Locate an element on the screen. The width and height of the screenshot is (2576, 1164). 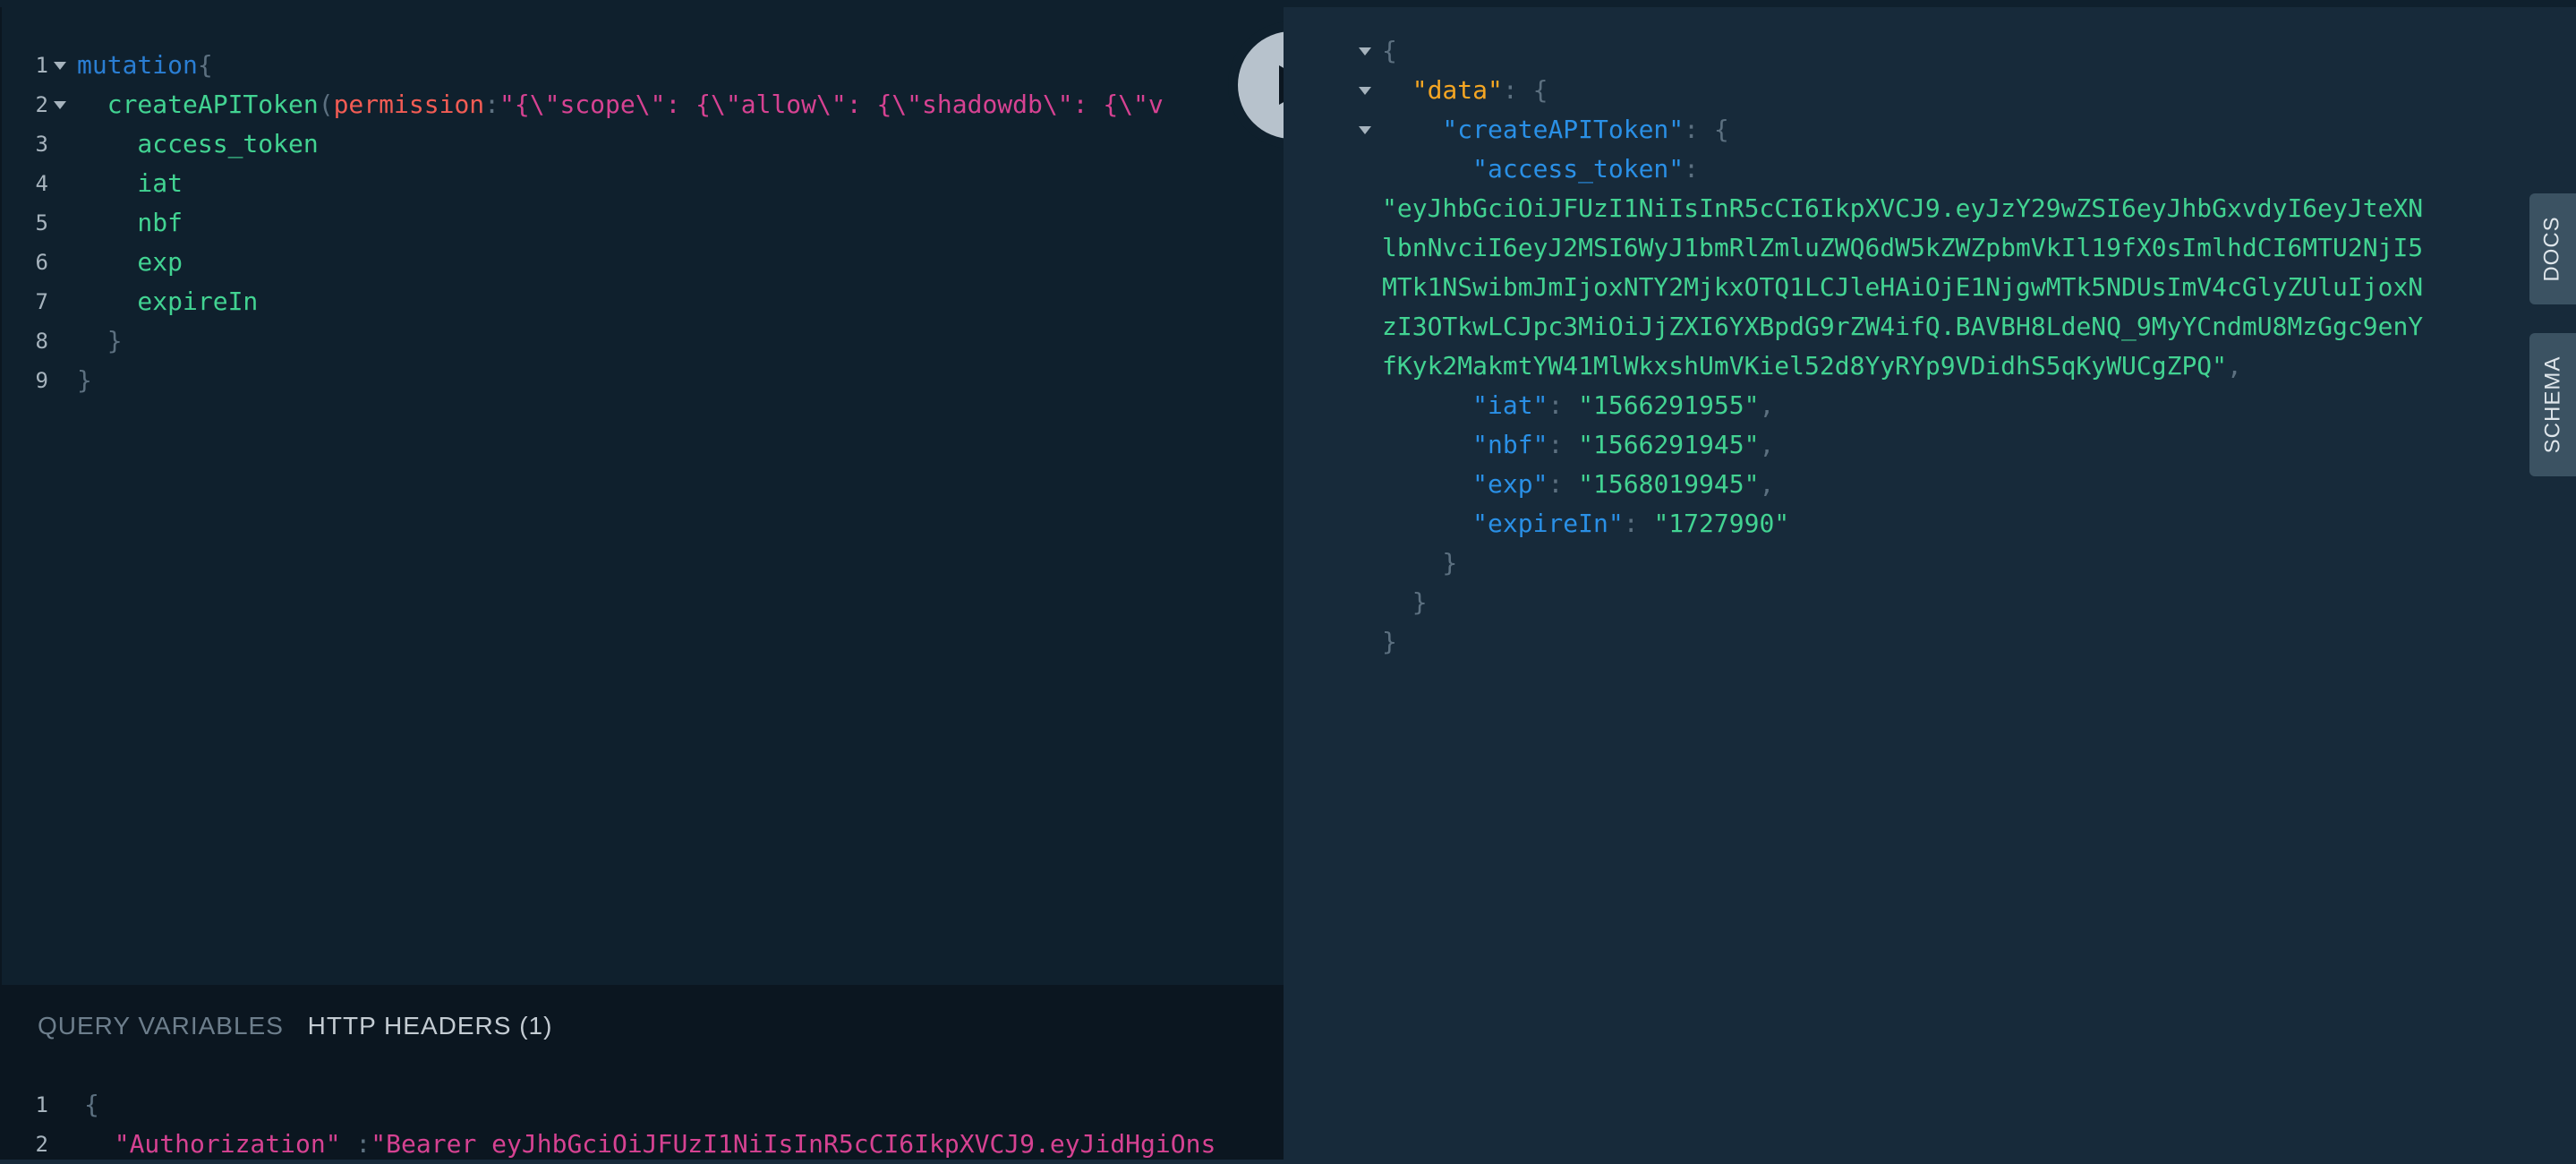
code-text: nbf is located at coordinates (130, 223).